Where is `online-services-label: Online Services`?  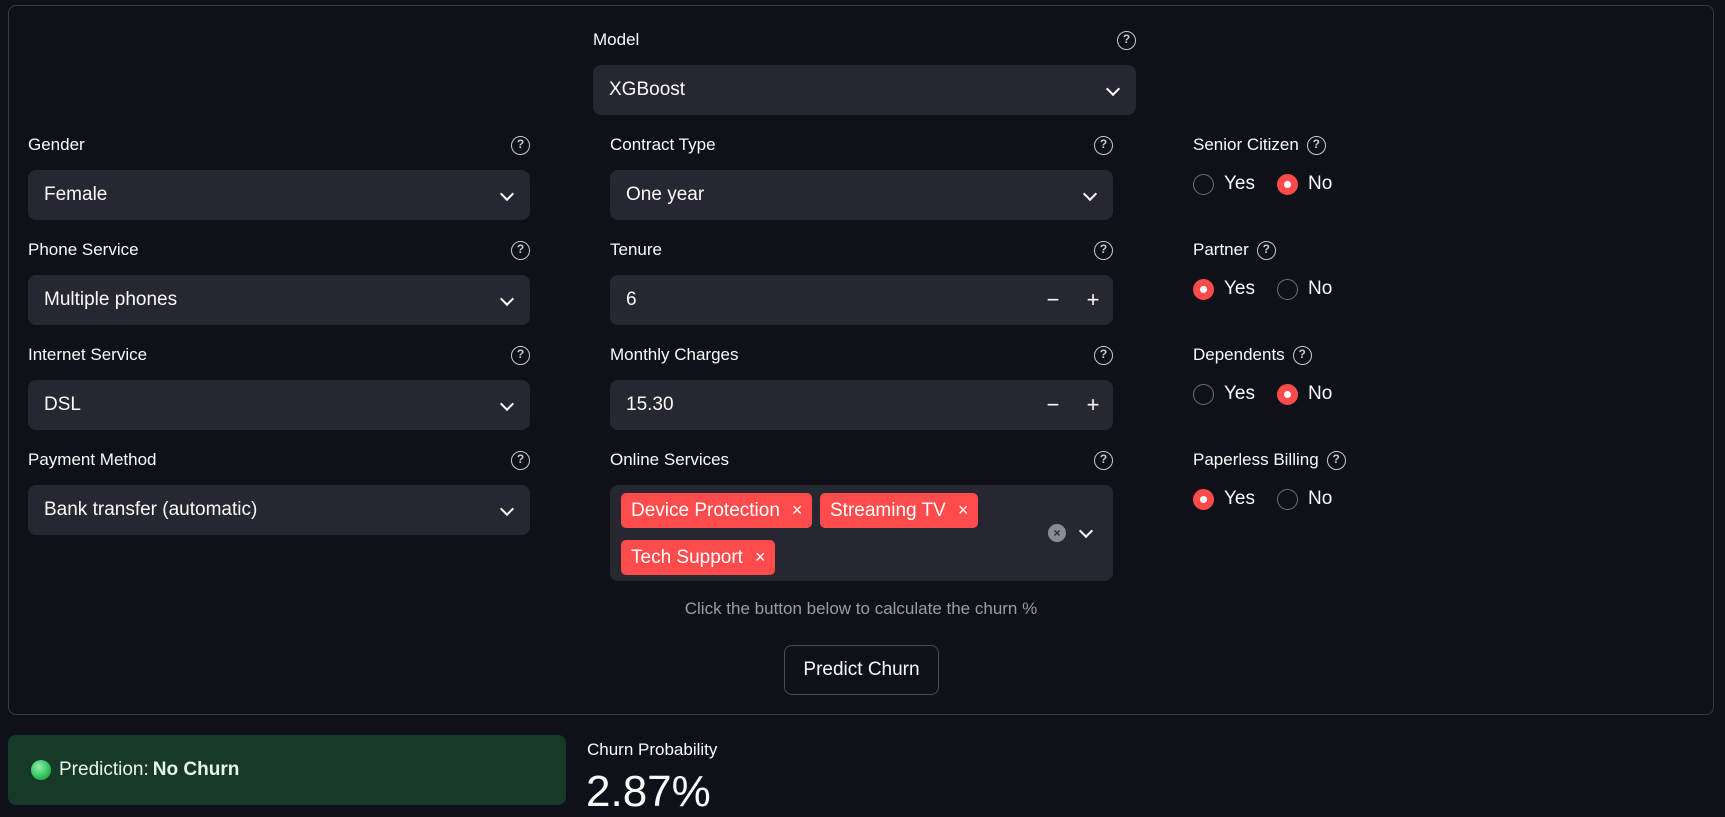
online-services-label: Online Services is located at coordinates (670, 459).